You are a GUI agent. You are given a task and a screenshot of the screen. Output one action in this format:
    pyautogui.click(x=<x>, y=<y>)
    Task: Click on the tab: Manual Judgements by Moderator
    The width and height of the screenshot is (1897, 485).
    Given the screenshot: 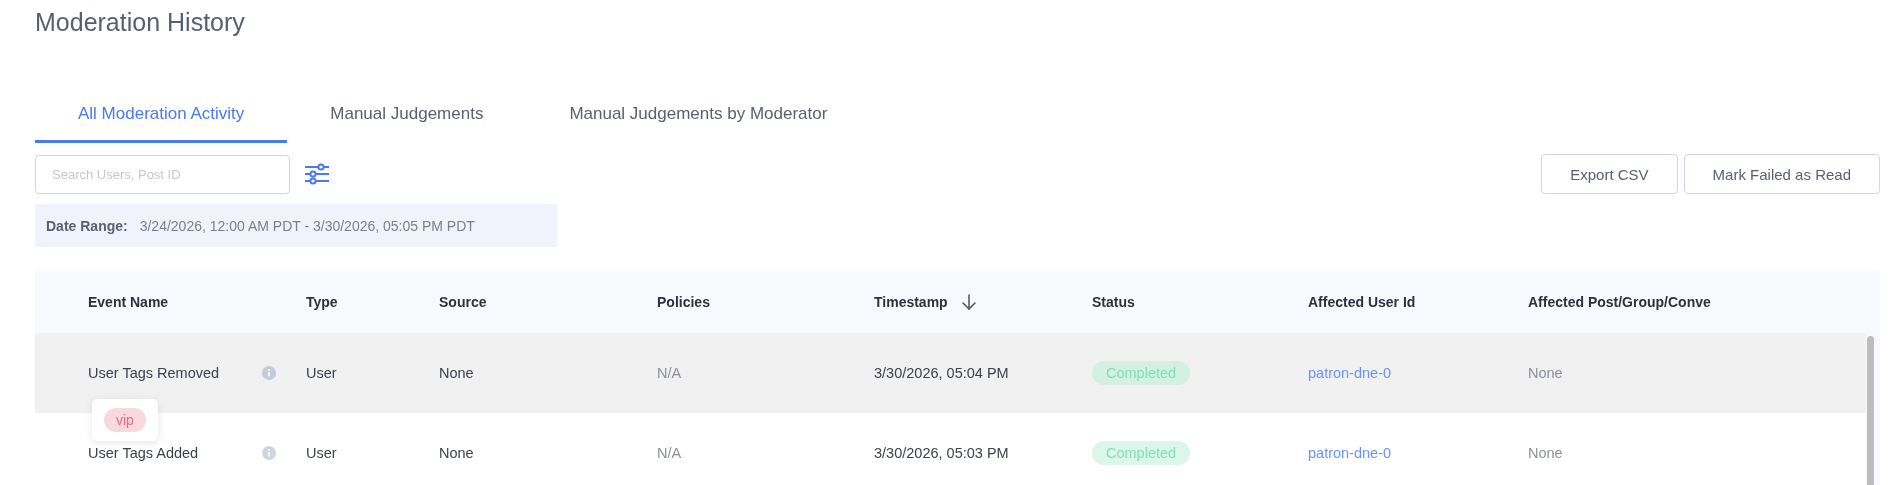 What is the action you would take?
    pyautogui.click(x=698, y=118)
    